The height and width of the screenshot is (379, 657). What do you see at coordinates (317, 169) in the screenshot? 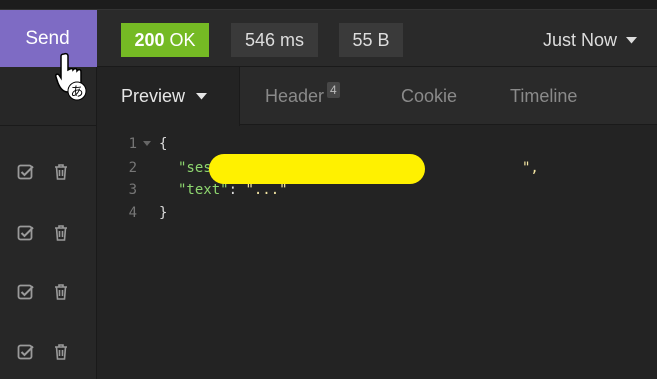
I see `redaction-highlight` at bounding box center [317, 169].